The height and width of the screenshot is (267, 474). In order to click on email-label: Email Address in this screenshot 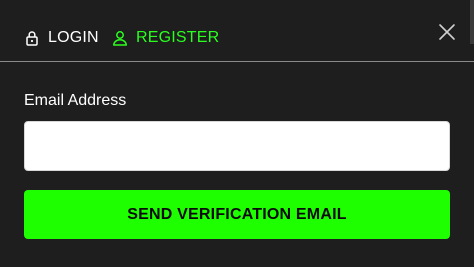, I will do `click(75, 100)`.